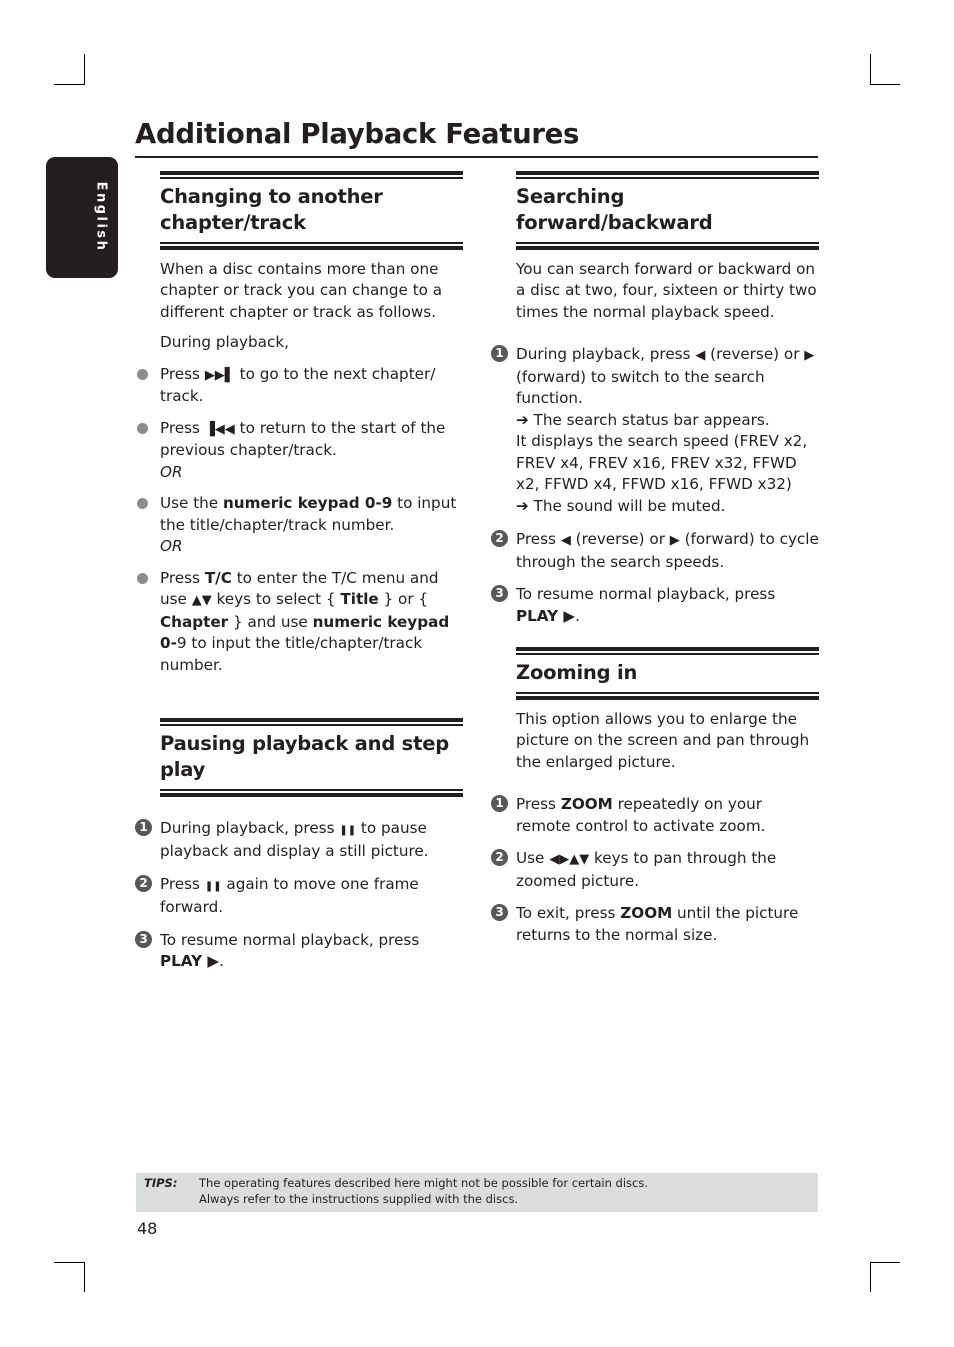 The width and height of the screenshot is (954, 1347). Describe the element at coordinates (348, 830) in the screenshot. I see `pause-icon: ❚❚` at that location.